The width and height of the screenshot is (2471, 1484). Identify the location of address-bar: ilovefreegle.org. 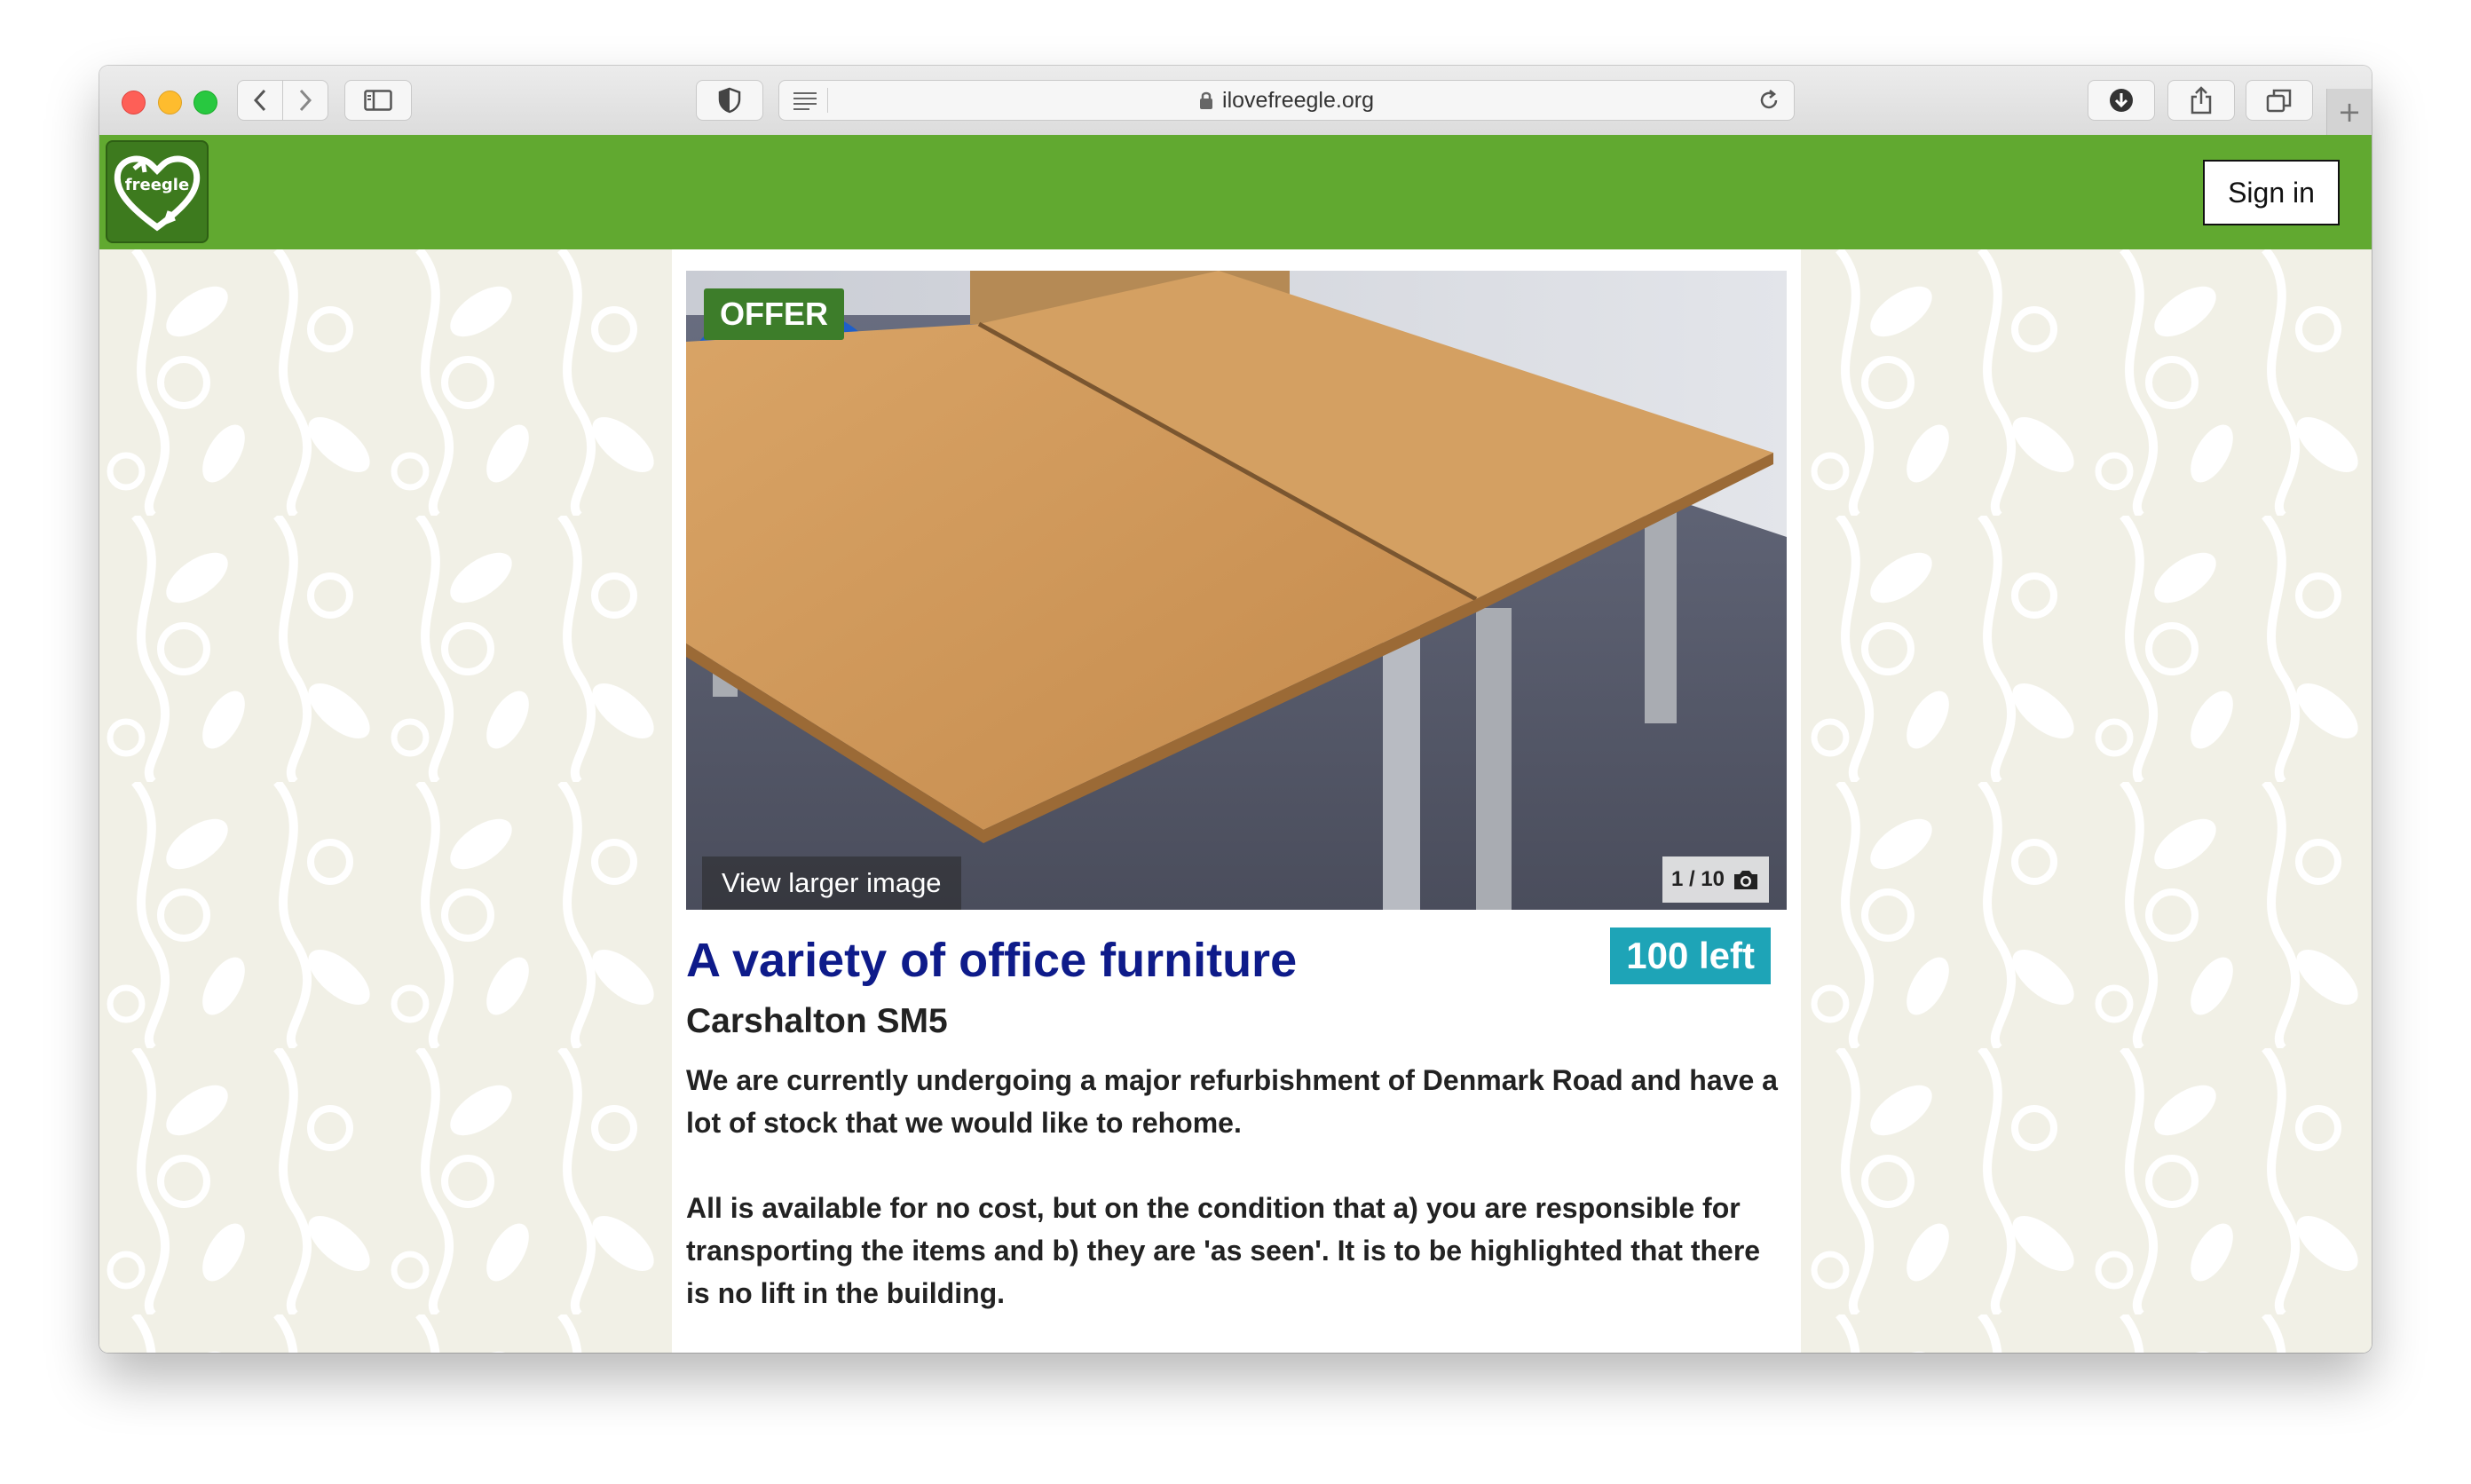
(1286, 101).